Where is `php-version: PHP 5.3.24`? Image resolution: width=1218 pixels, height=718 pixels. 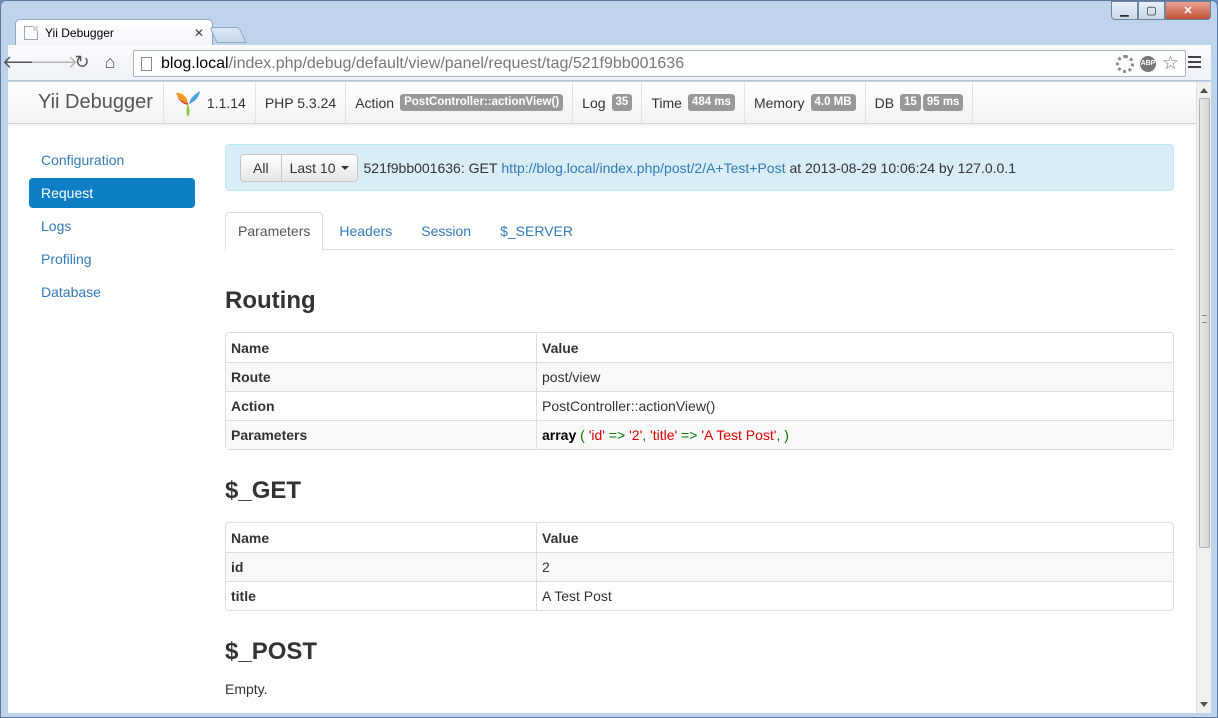
php-version: PHP 5.3.24 is located at coordinates (301, 102).